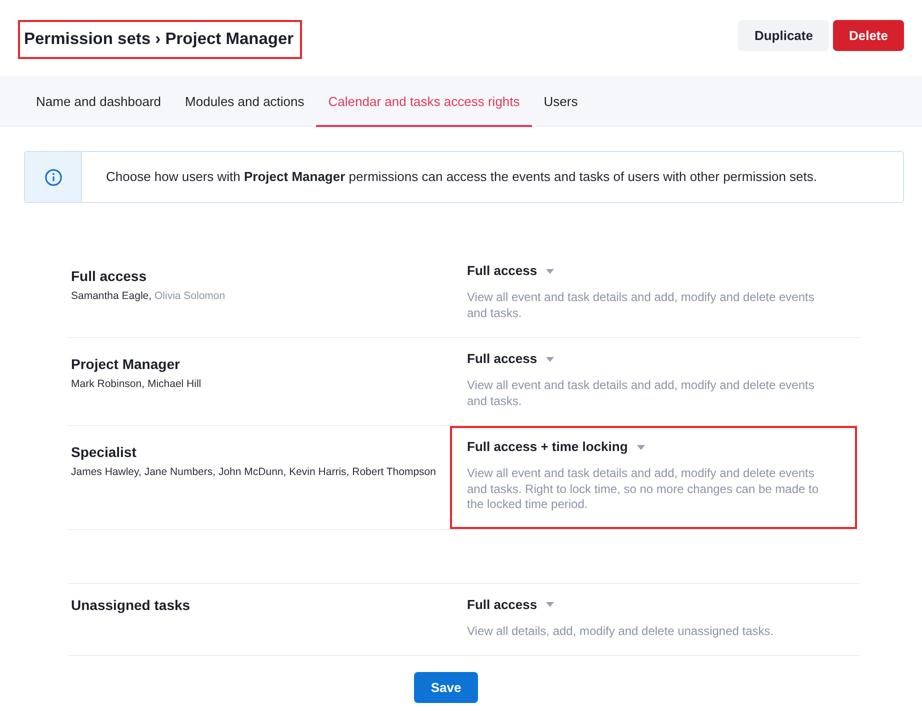  What do you see at coordinates (104, 452) in the screenshot?
I see `permission-set-name: Specialist` at bounding box center [104, 452].